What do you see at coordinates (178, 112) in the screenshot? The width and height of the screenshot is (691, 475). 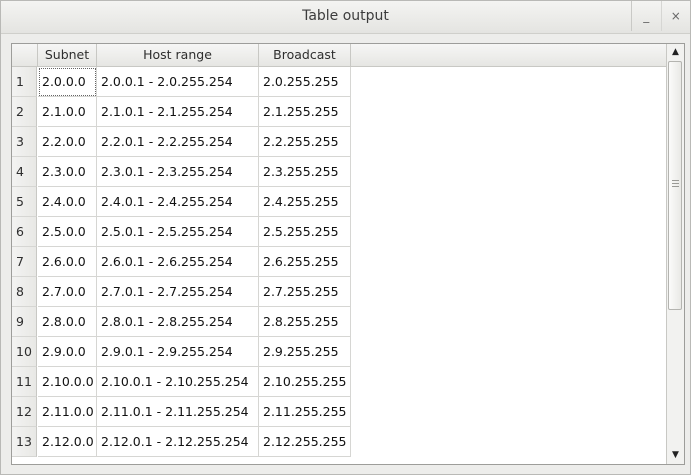 I see `cell-host-range: 2.1.0.1 - 2.1.255.254` at bounding box center [178, 112].